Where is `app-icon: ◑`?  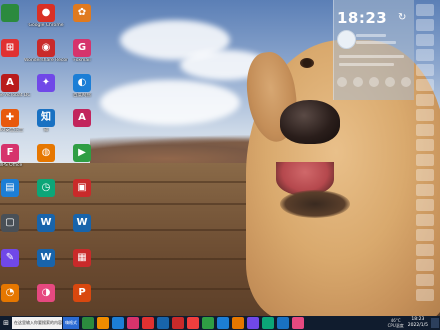
app-icon: ◑ is located at coordinates (46, 293).